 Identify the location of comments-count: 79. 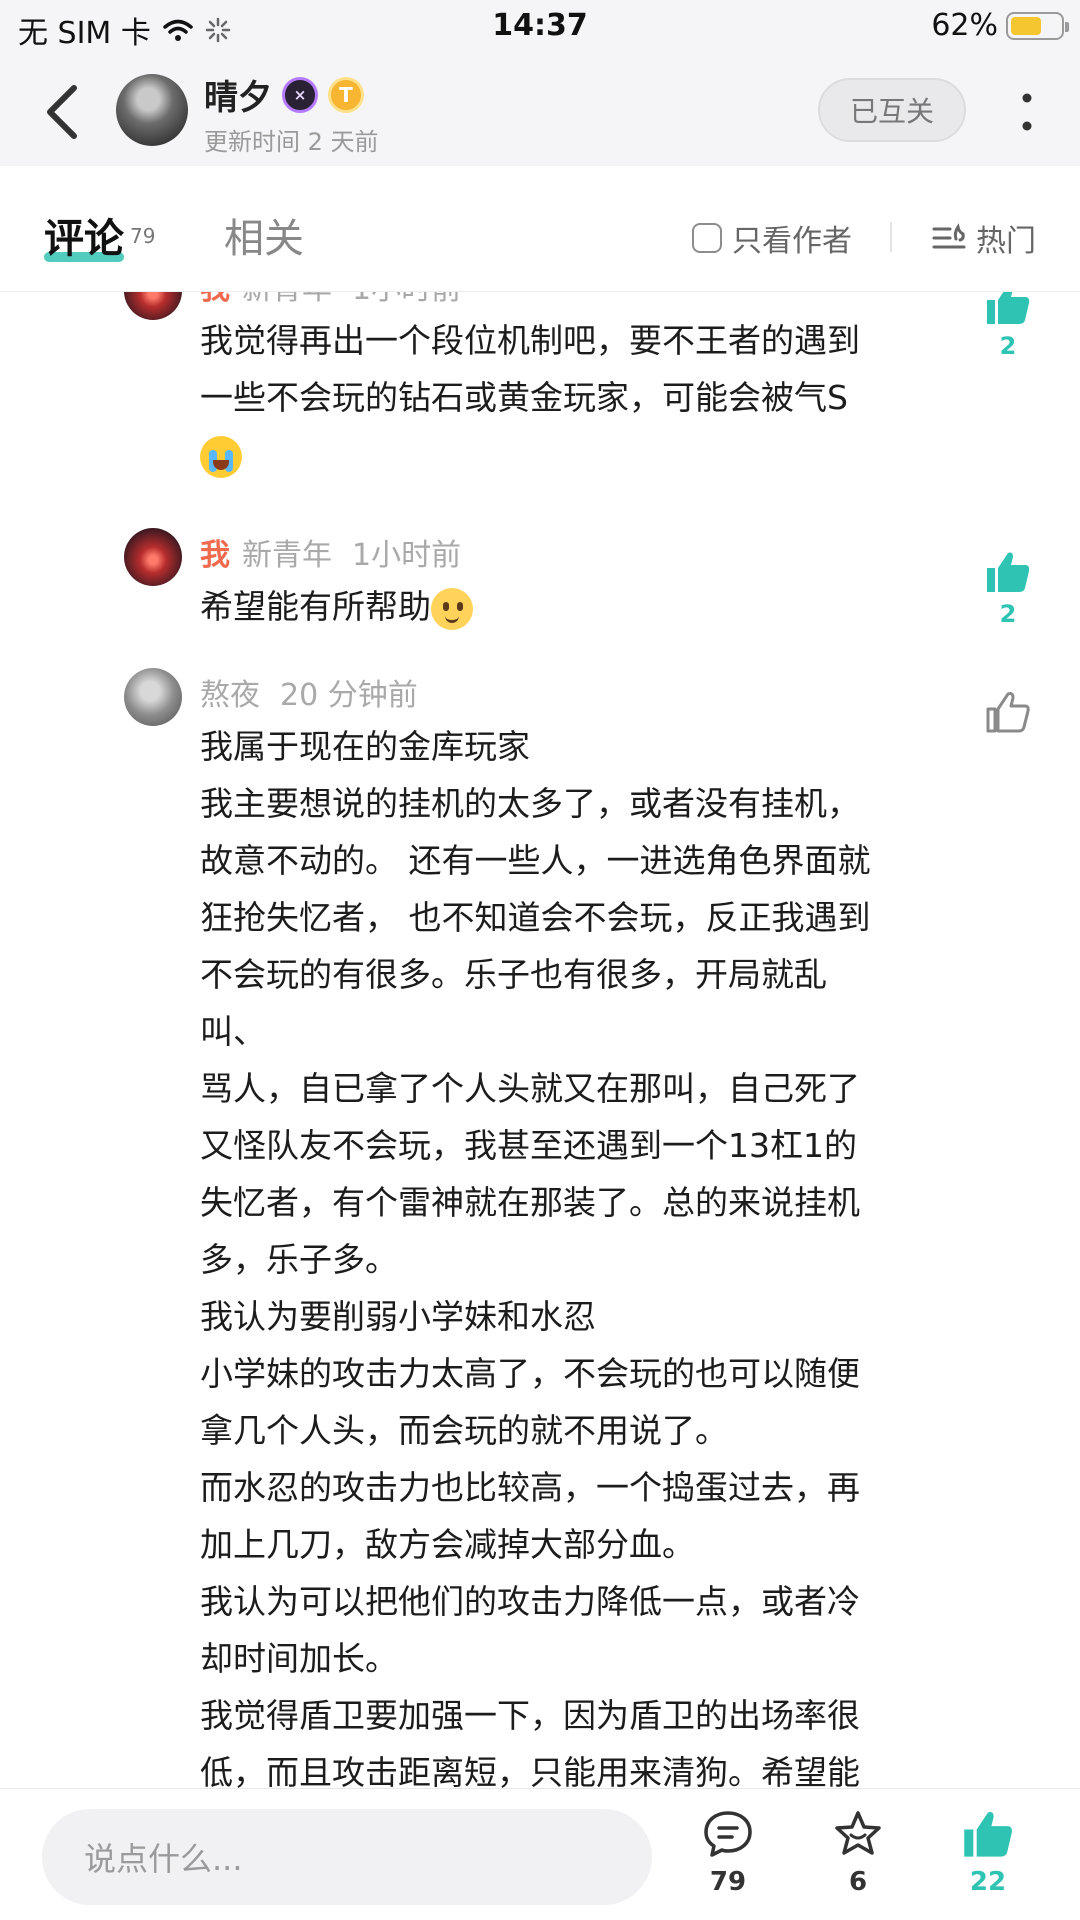
(143, 236).